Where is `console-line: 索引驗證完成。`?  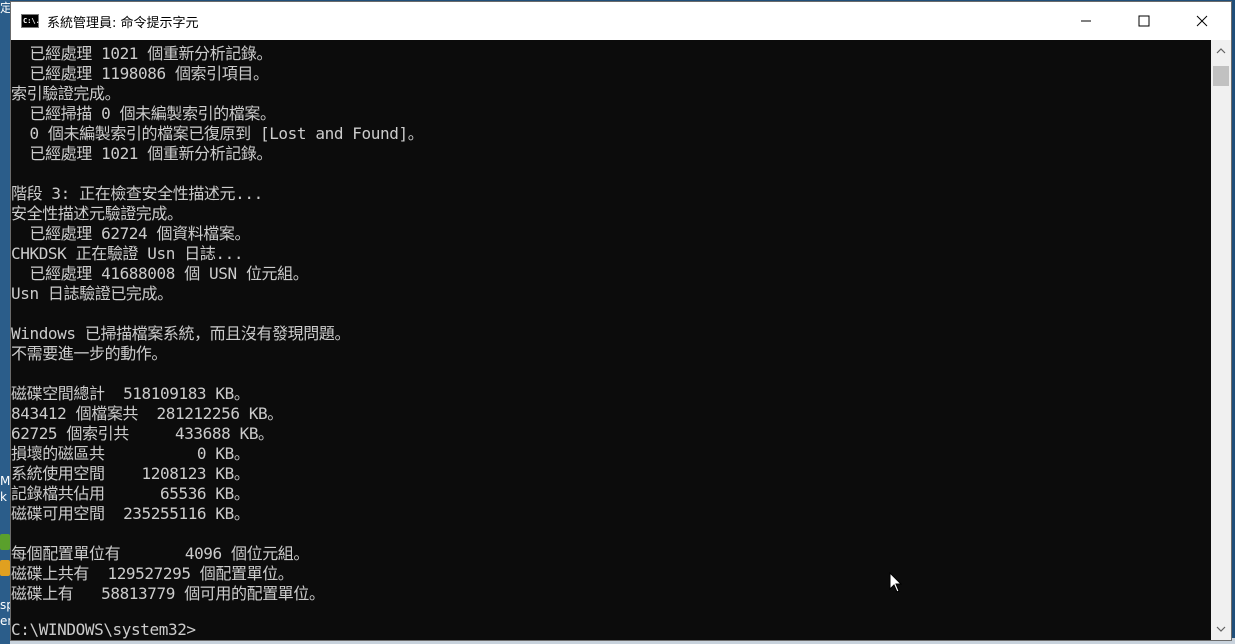 console-line: 索引驗證完成。 is located at coordinates (66, 93).